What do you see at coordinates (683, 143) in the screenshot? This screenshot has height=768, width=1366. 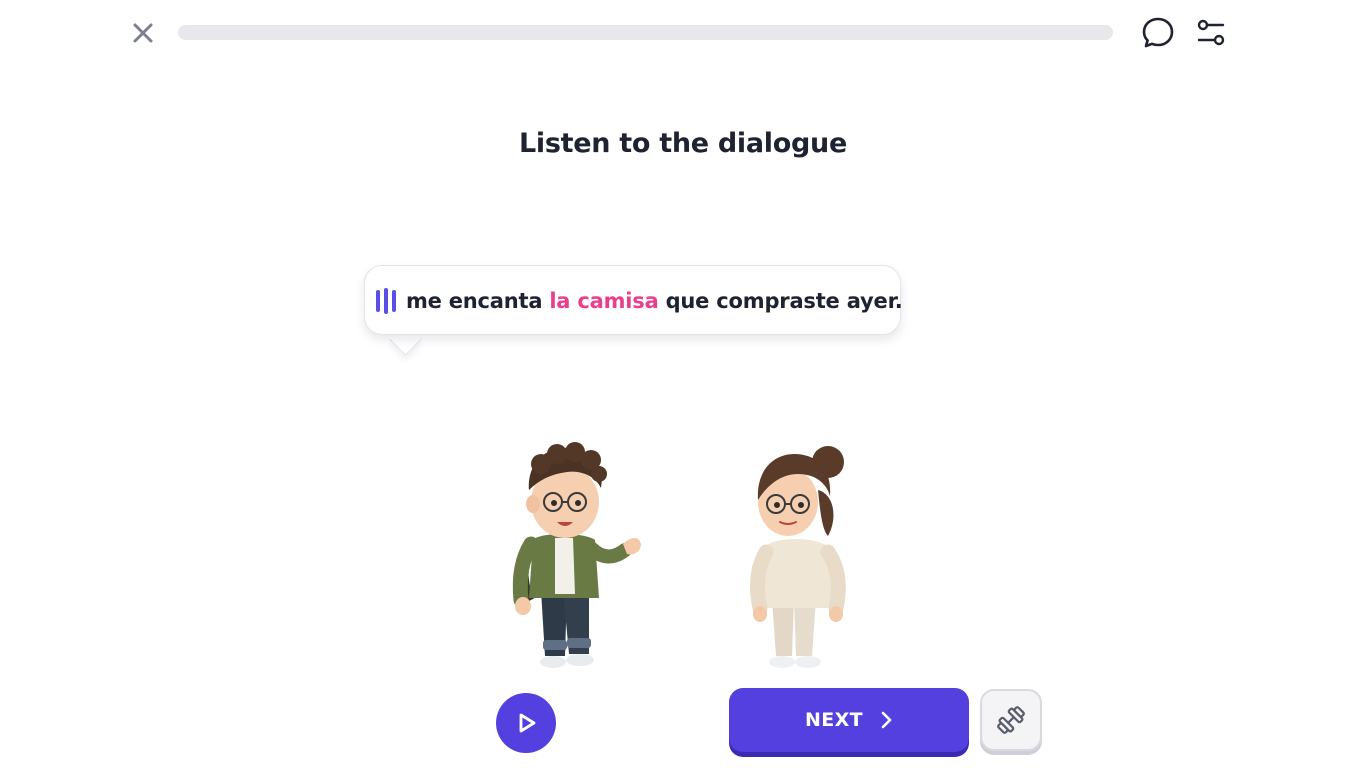 I see `page-title: Listen to the dialogue` at bounding box center [683, 143].